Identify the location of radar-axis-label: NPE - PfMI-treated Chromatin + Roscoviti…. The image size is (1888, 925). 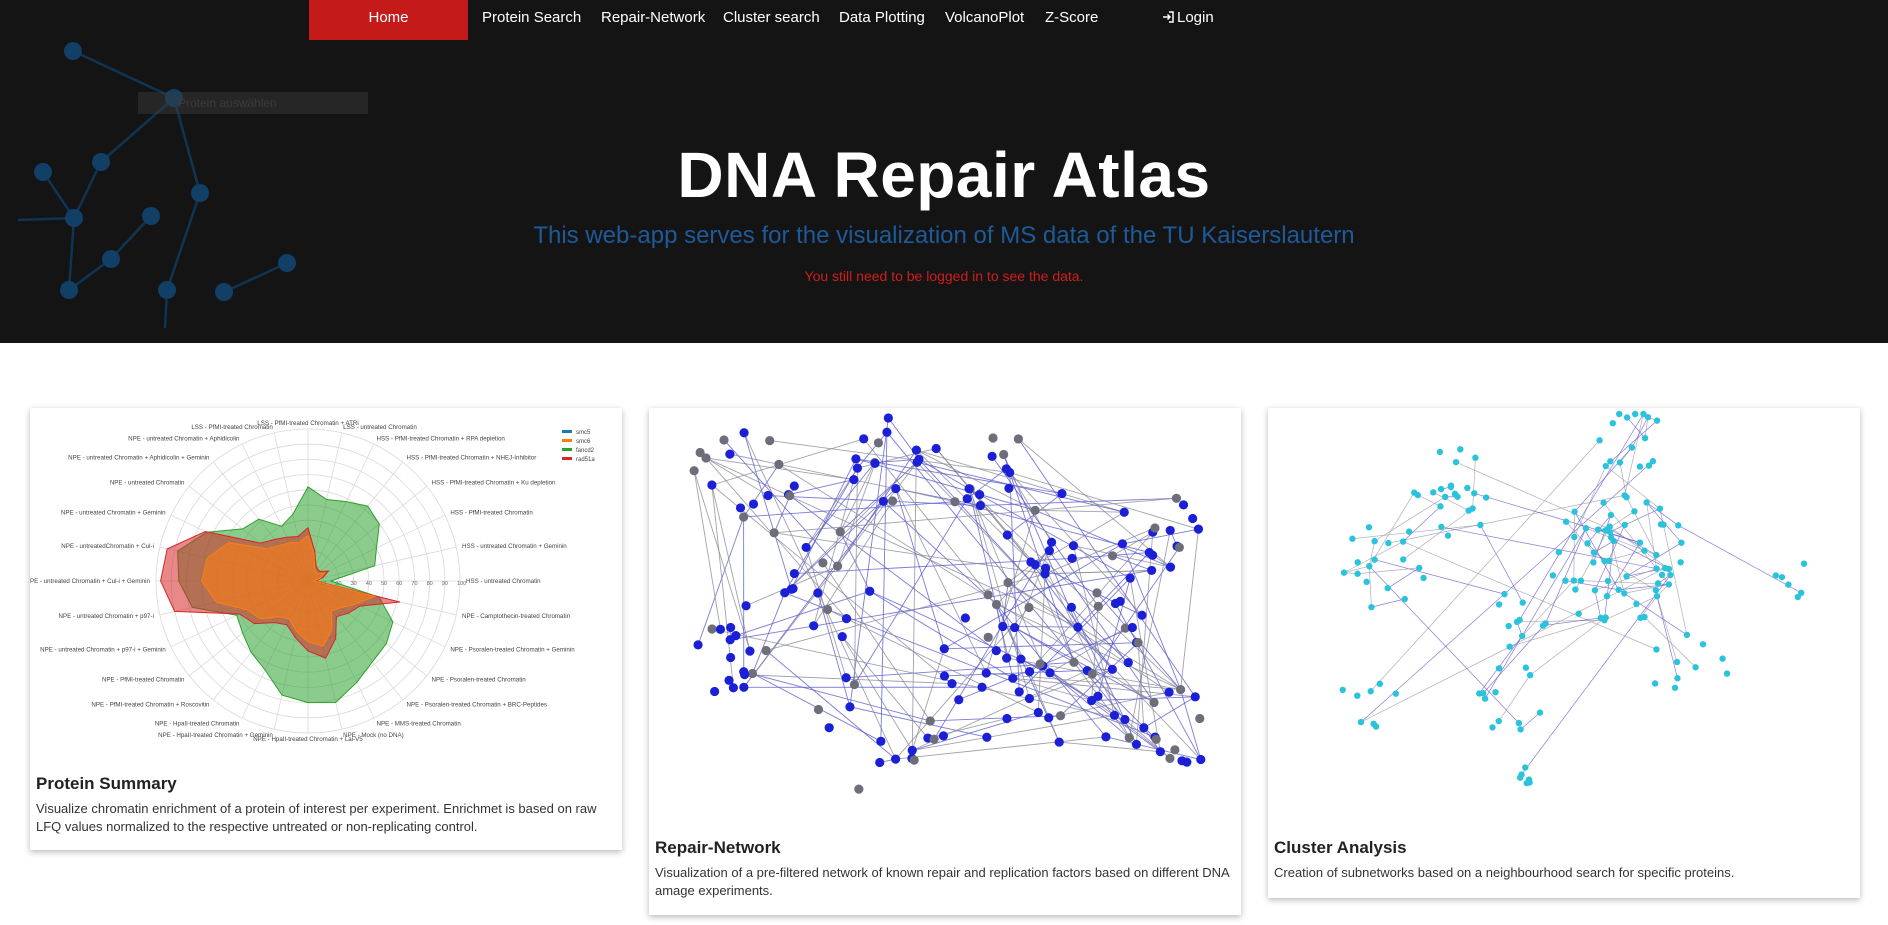
(150, 705).